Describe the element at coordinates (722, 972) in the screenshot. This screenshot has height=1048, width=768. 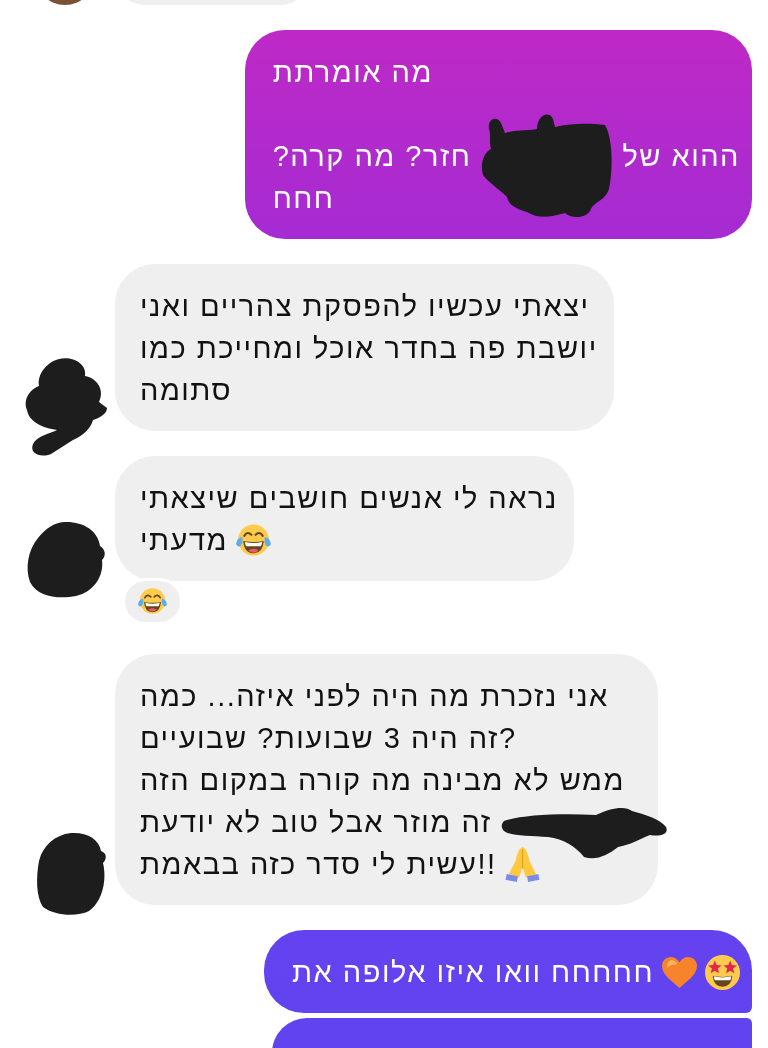
I see `star-eyes-face-icon` at that location.